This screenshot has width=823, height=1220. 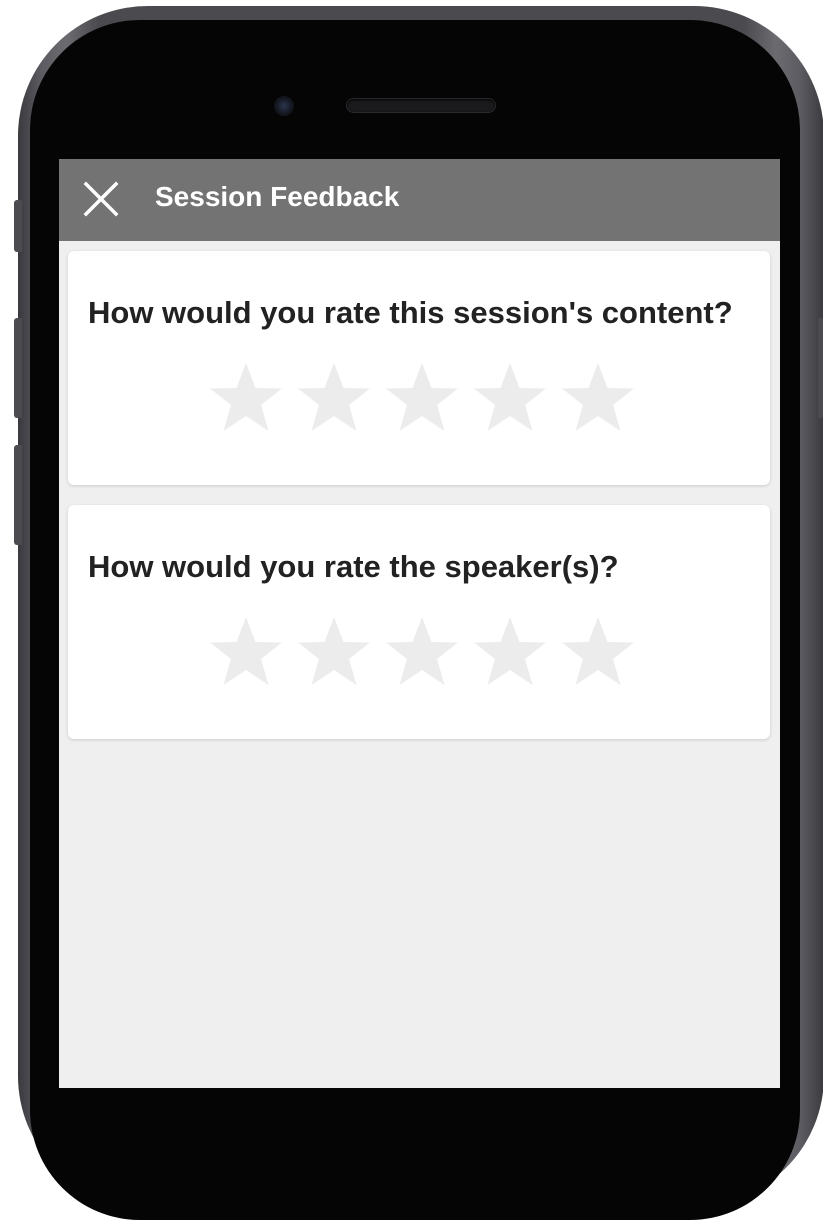 I want to click on content-star-rating, so click(x=426, y=399).